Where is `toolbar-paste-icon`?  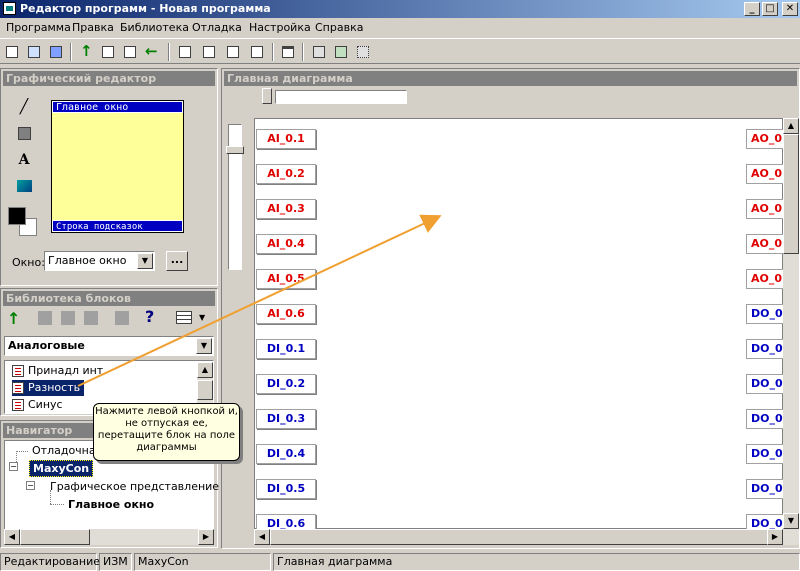 toolbar-paste-icon is located at coordinates (130, 52).